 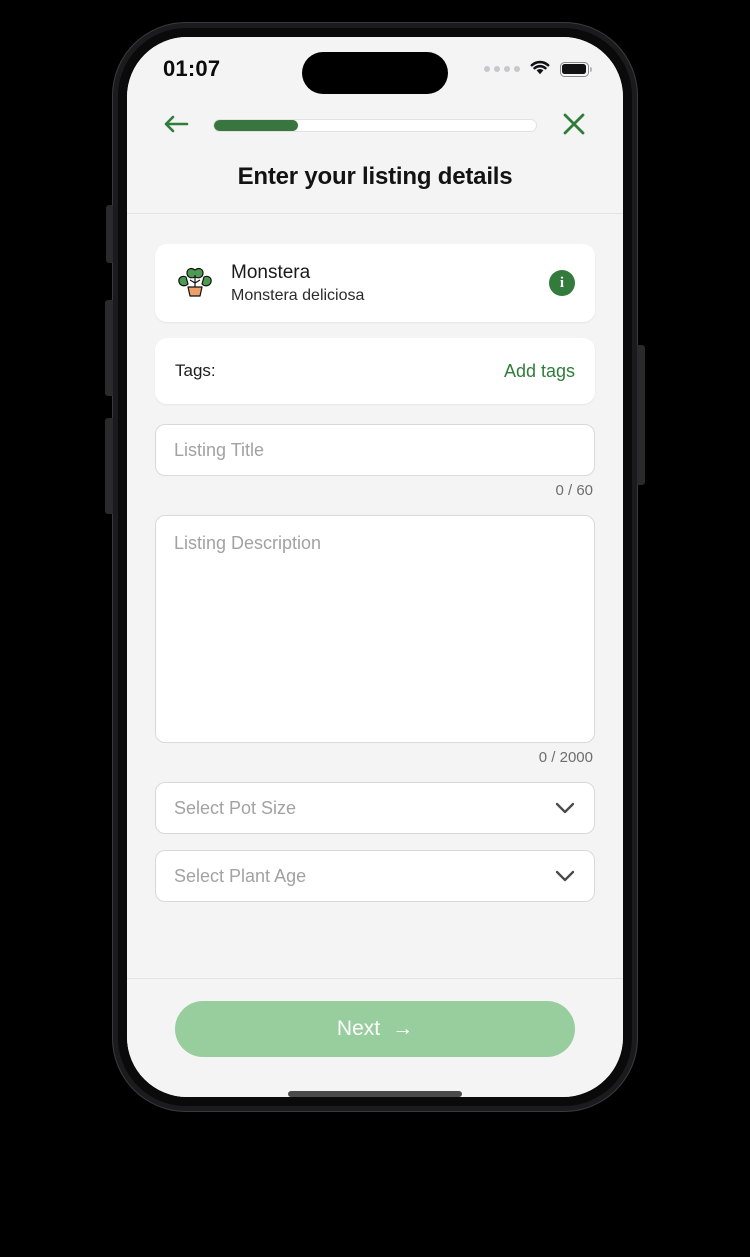 What do you see at coordinates (109, 348) in the screenshot?
I see `volume-up-button` at bounding box center [109, 348].